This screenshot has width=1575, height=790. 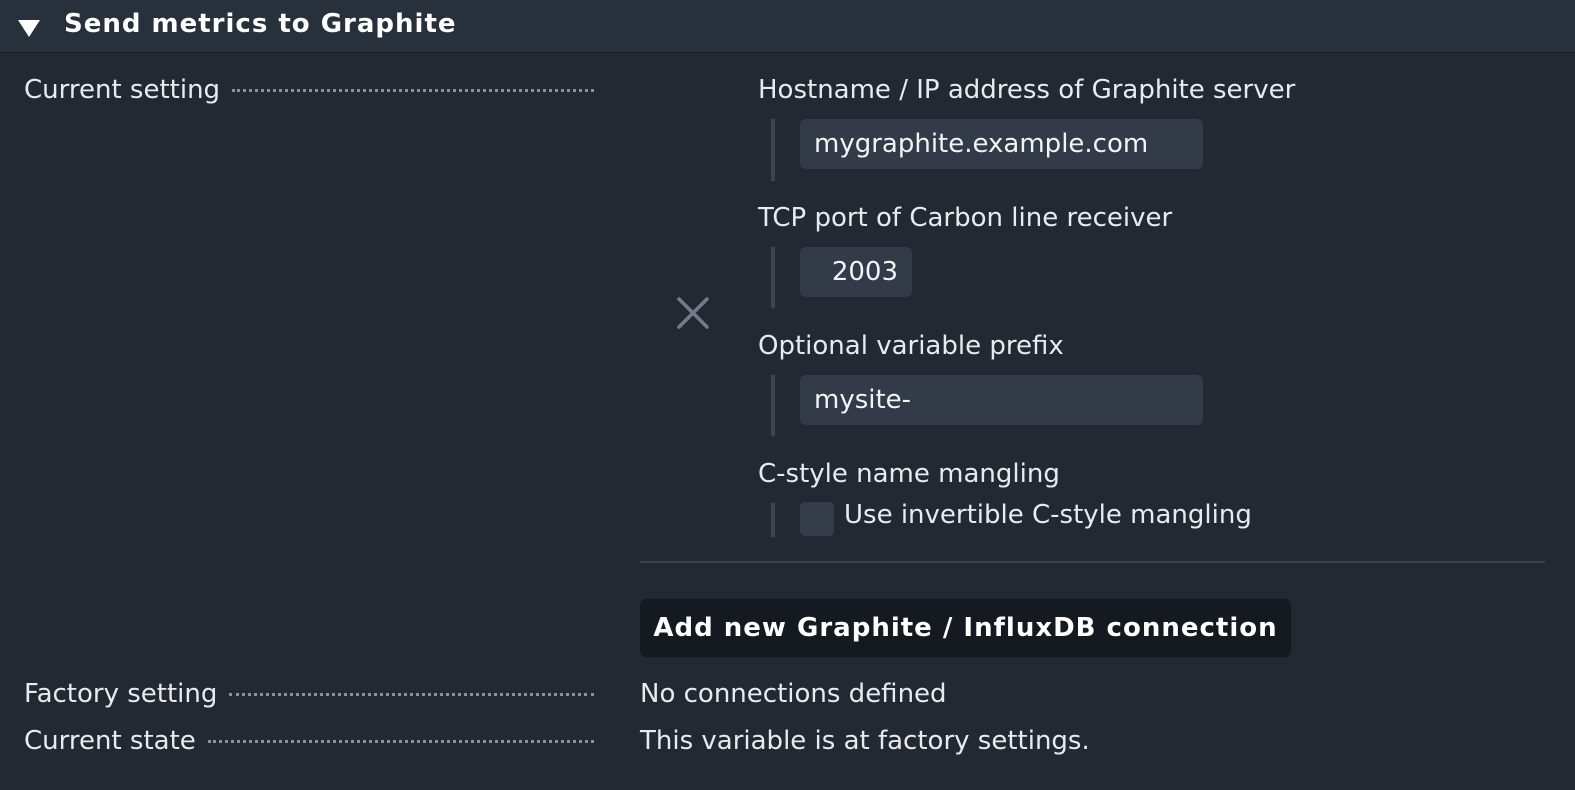 I want to click on mangling-label: C-style name mangling, so click(x=909, y=474).